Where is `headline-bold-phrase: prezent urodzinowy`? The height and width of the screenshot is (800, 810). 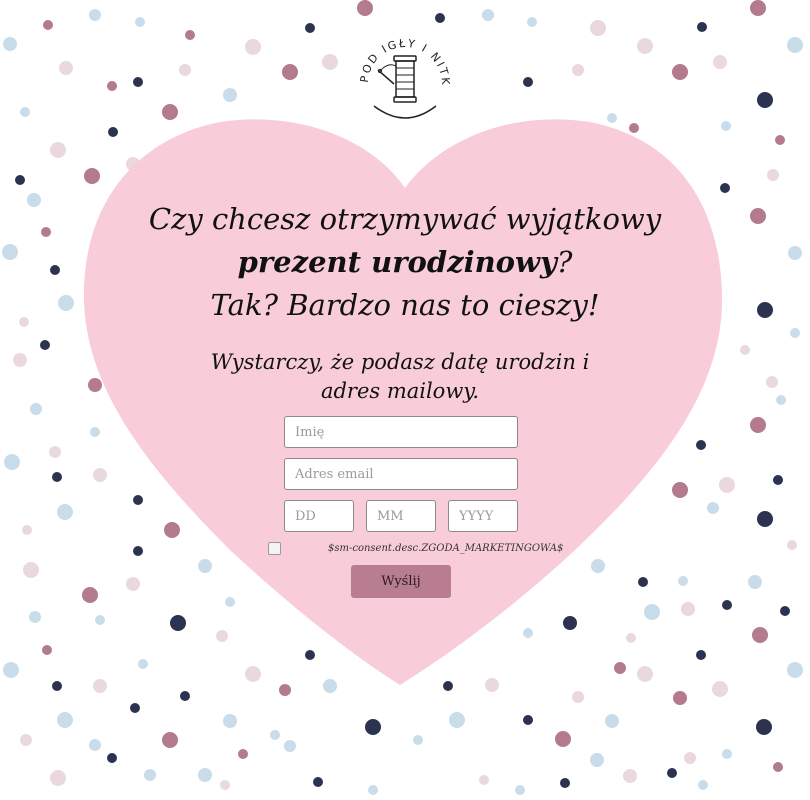 headline-bold-phrase: prezent urodzinowy is located at coordinates (397, 262).